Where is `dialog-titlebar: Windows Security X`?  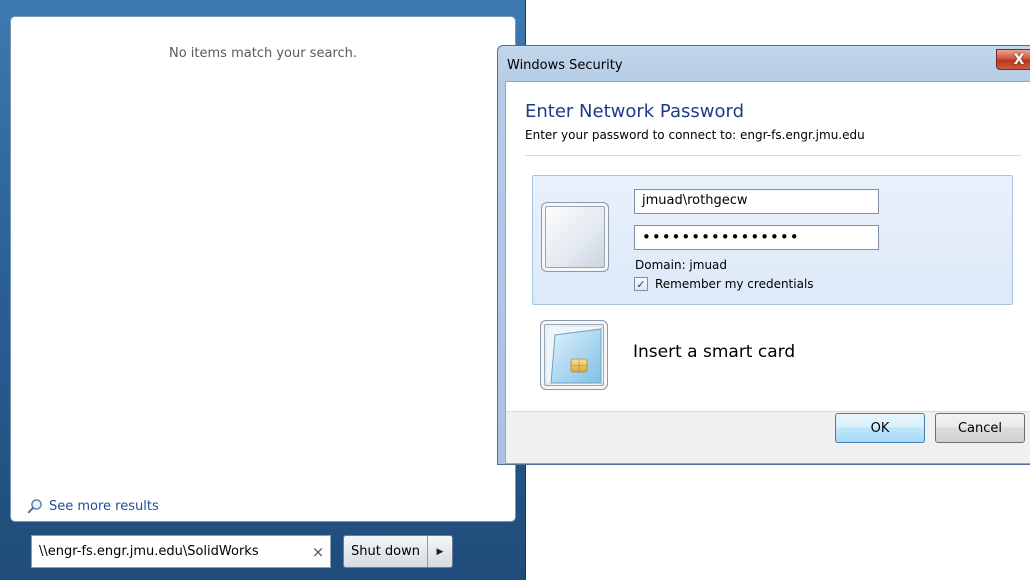 dialog-titlebar: Windows Security X is located at coordinates (764, 64).